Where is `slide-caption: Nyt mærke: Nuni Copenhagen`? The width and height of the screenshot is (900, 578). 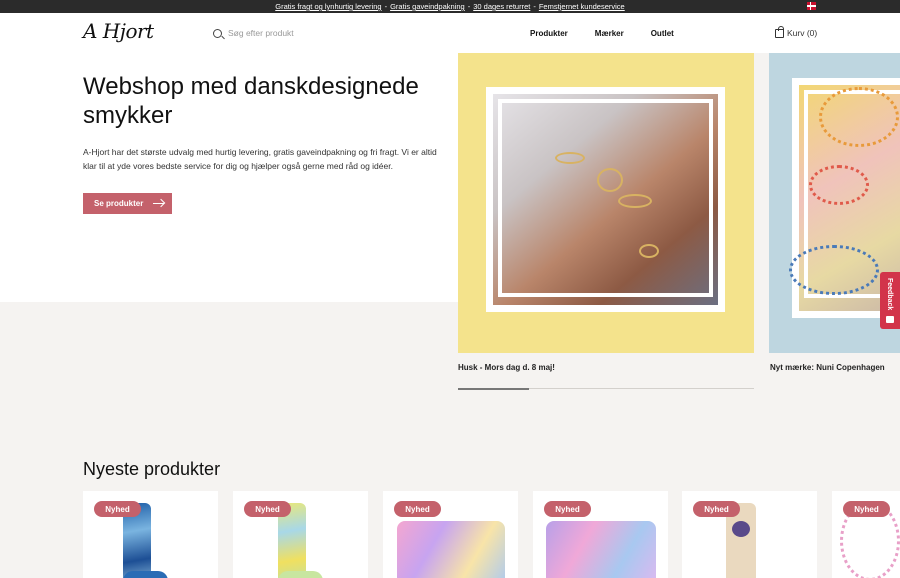
slide-caption: Nyt mærke: Nuni Copenhagen is located at coordinates (827, 367).